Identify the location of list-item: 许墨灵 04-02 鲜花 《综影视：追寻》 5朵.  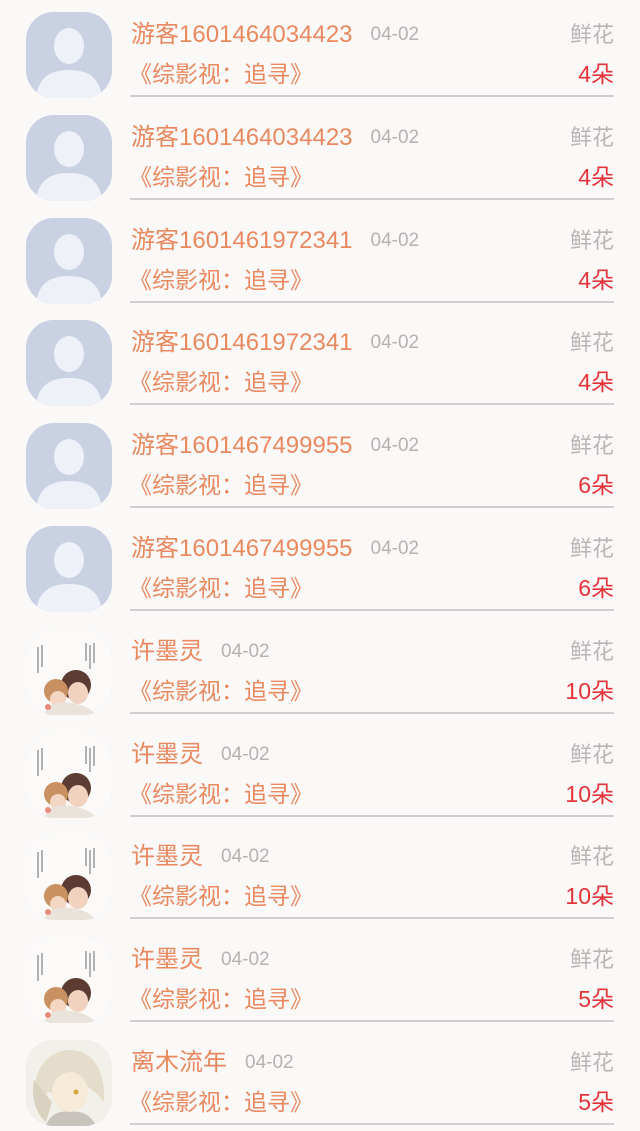
(320, 976).